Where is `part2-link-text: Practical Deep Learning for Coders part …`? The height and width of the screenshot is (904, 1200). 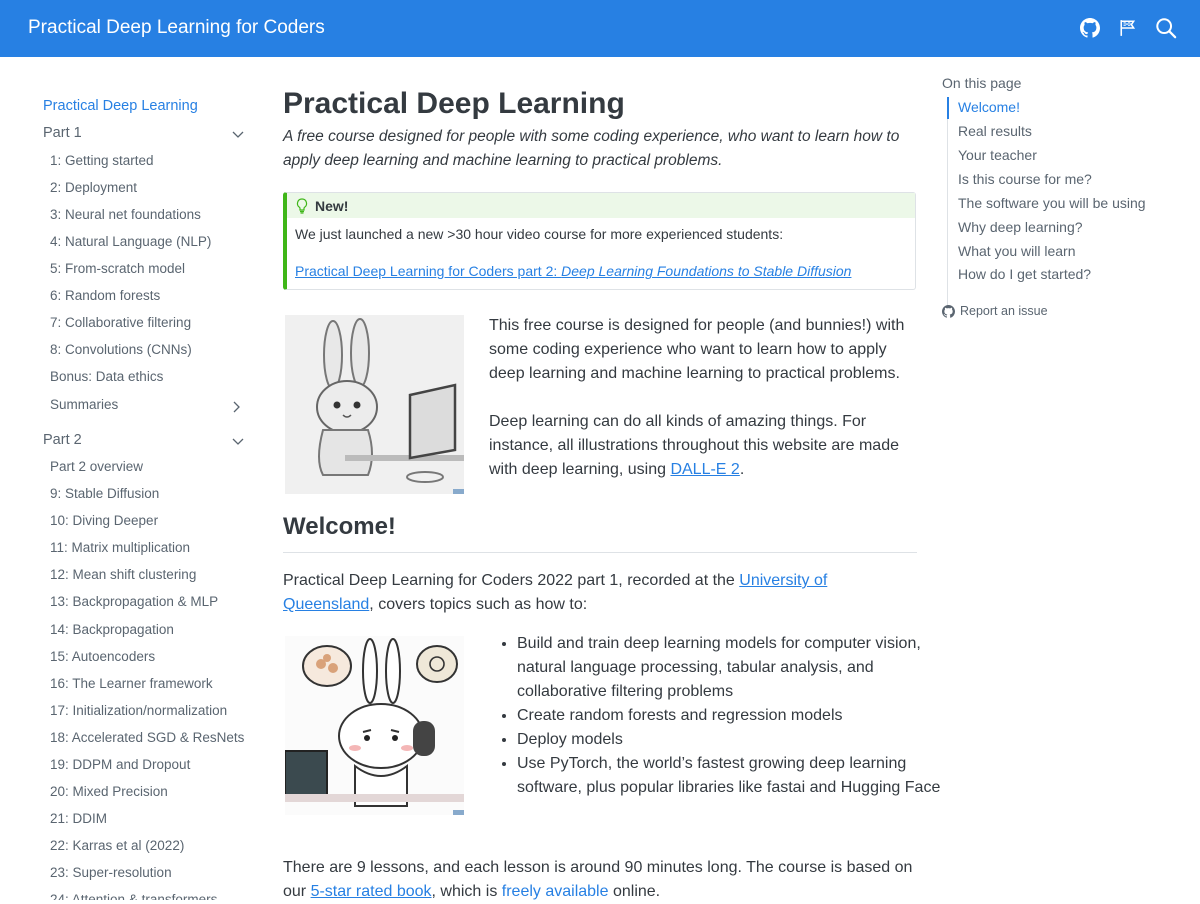
part2-link-text: Practical Deep Learning for Coders part … is located at coordinates (428, 271).